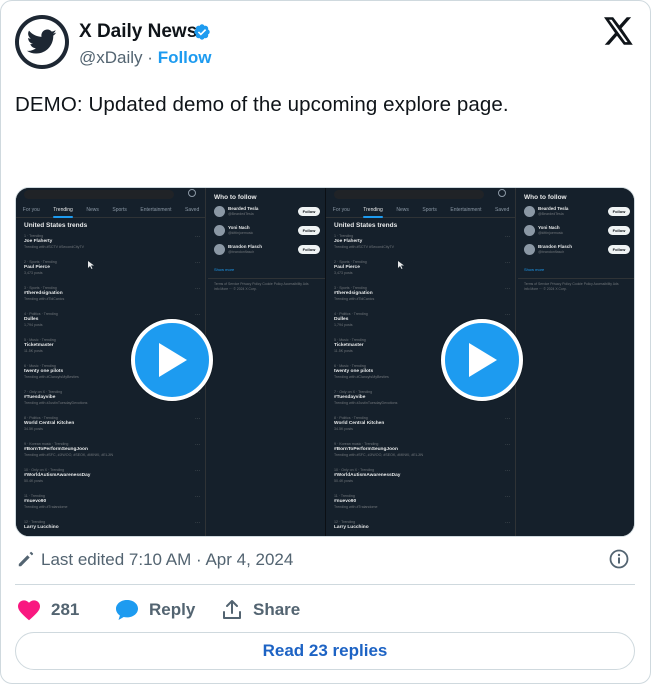 This screenshot has width=651, height=684. What do you see at coordinates (48, 610) in the screenshot?
I see `like-button: 281` at bounding box center [48, 610].